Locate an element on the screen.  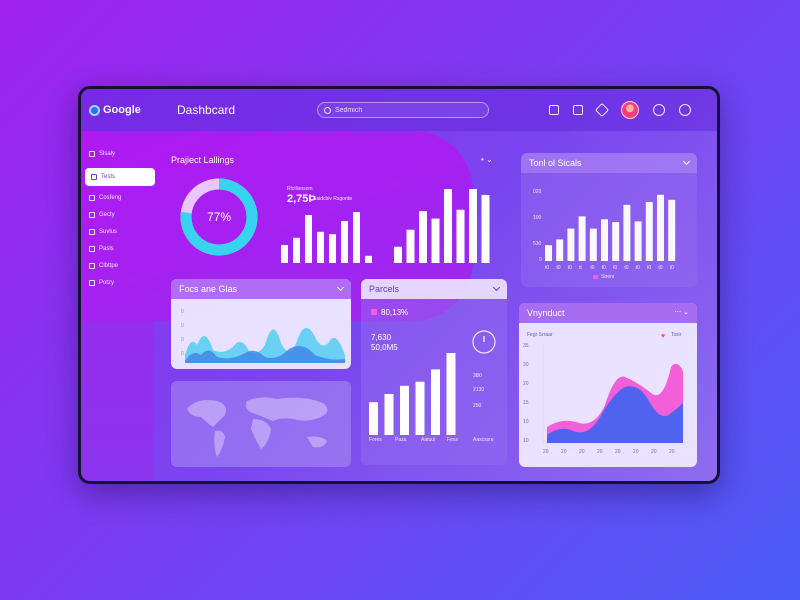
heart-icon: ♥ is located at coordinates (663, 336).